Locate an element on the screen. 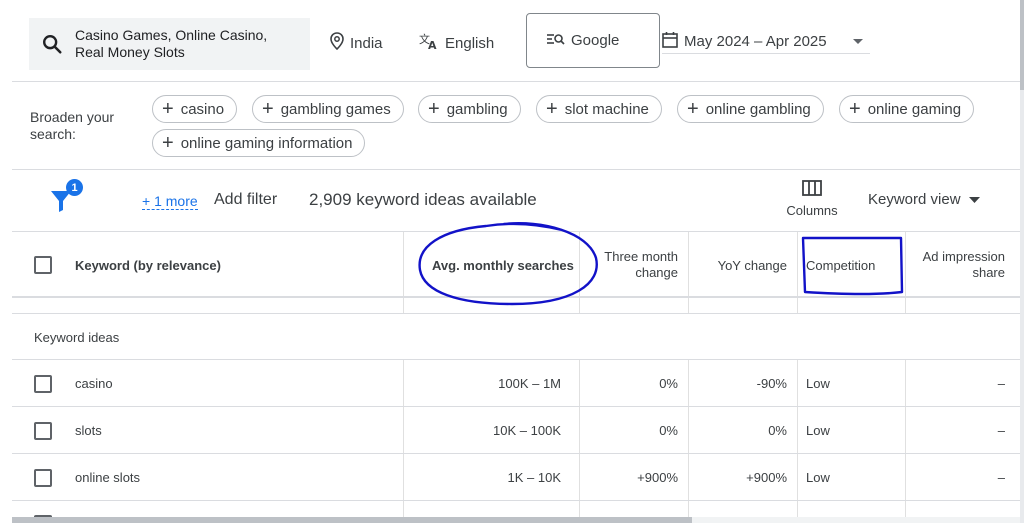 The width and height of the screenshot is (1024, 523). chip-label: gambling games is located at coordinates (335, 109).